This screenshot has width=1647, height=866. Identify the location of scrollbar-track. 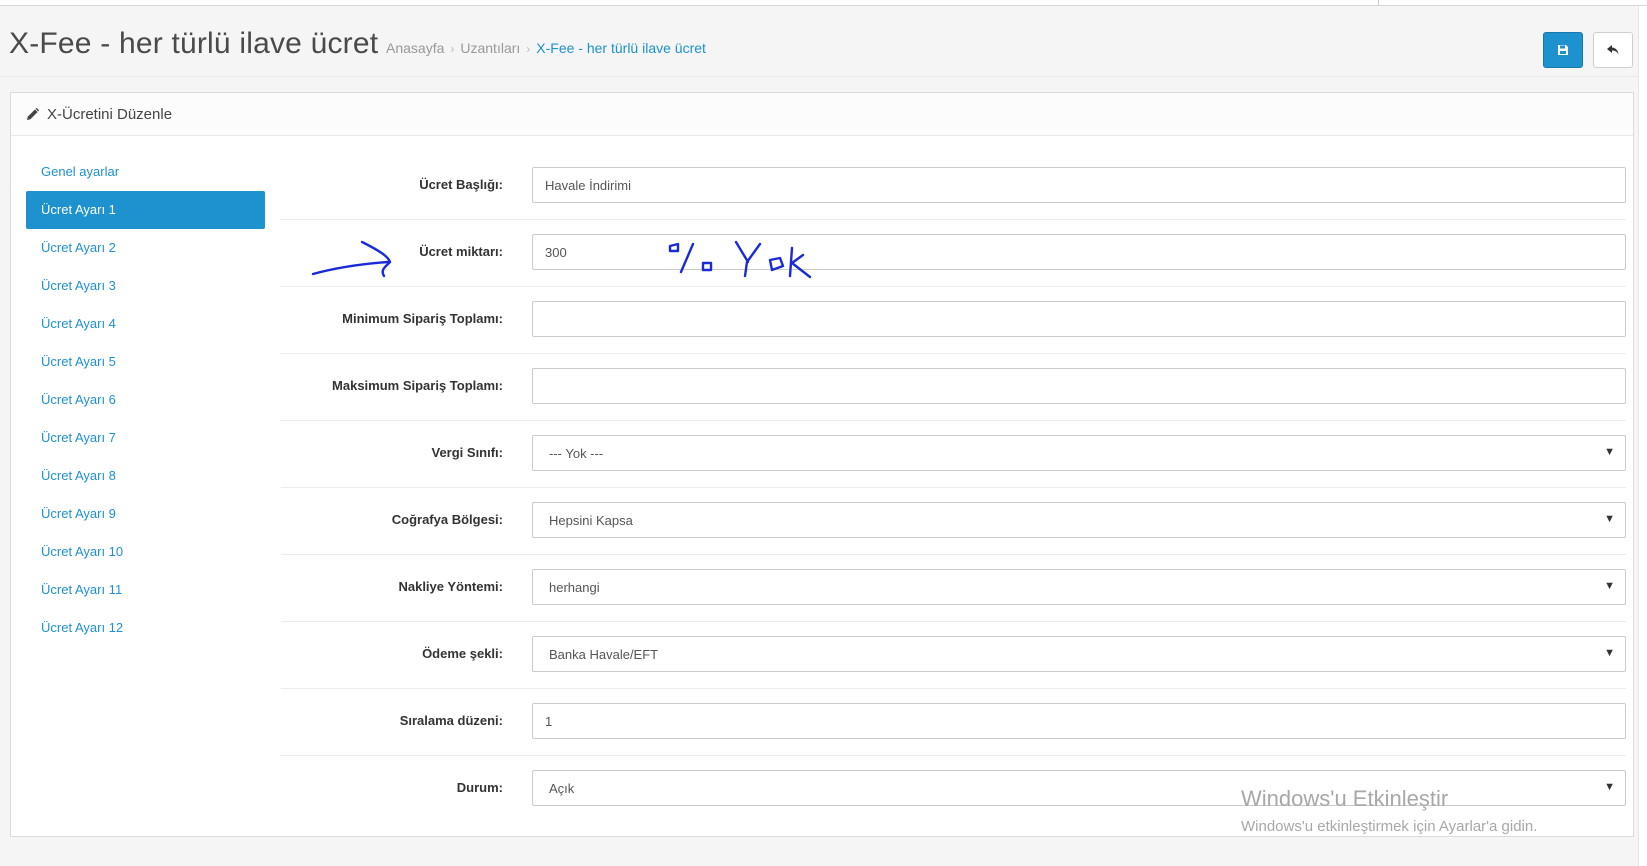
(1642, 436).